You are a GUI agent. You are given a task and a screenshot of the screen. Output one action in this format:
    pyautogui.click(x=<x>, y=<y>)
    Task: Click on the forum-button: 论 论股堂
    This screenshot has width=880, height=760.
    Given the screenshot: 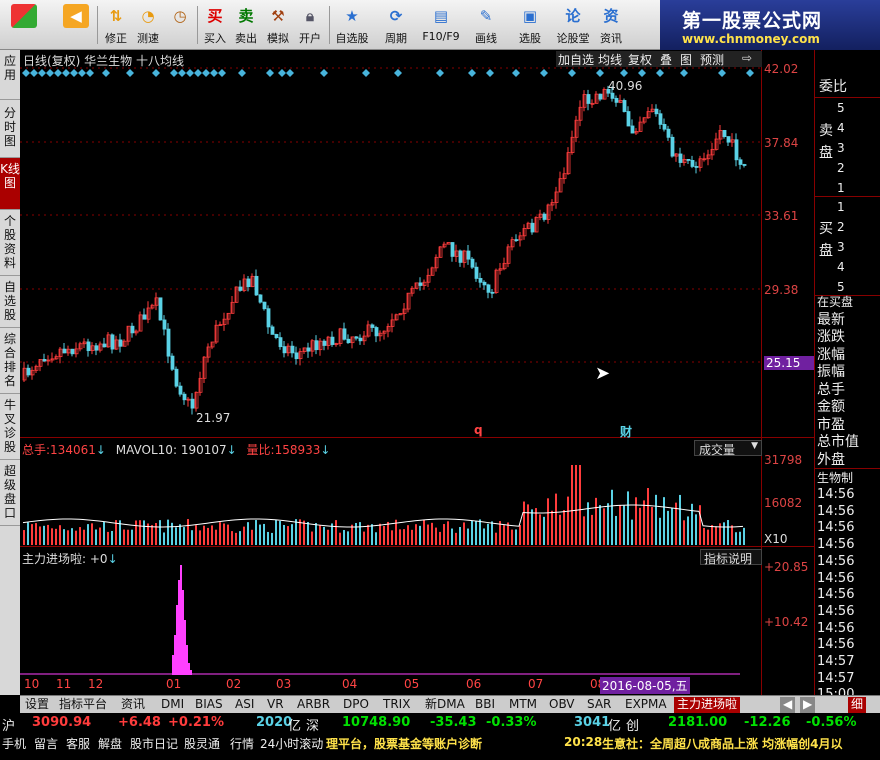 What is the action you would take?
    pyautogui.click(x=573, y=25)
    